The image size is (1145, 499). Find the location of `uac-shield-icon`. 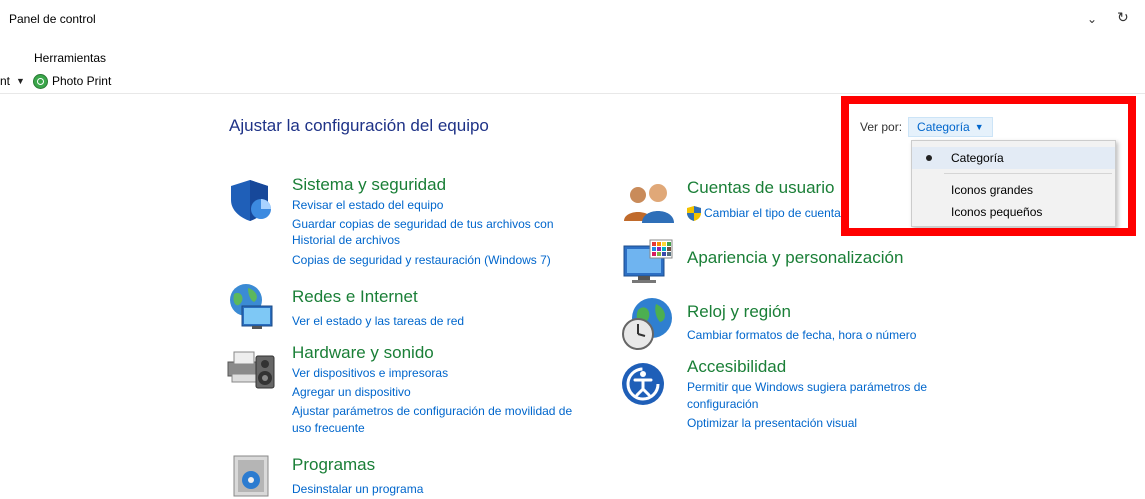

uac-shield-icon is located at coordinates (694, 213).